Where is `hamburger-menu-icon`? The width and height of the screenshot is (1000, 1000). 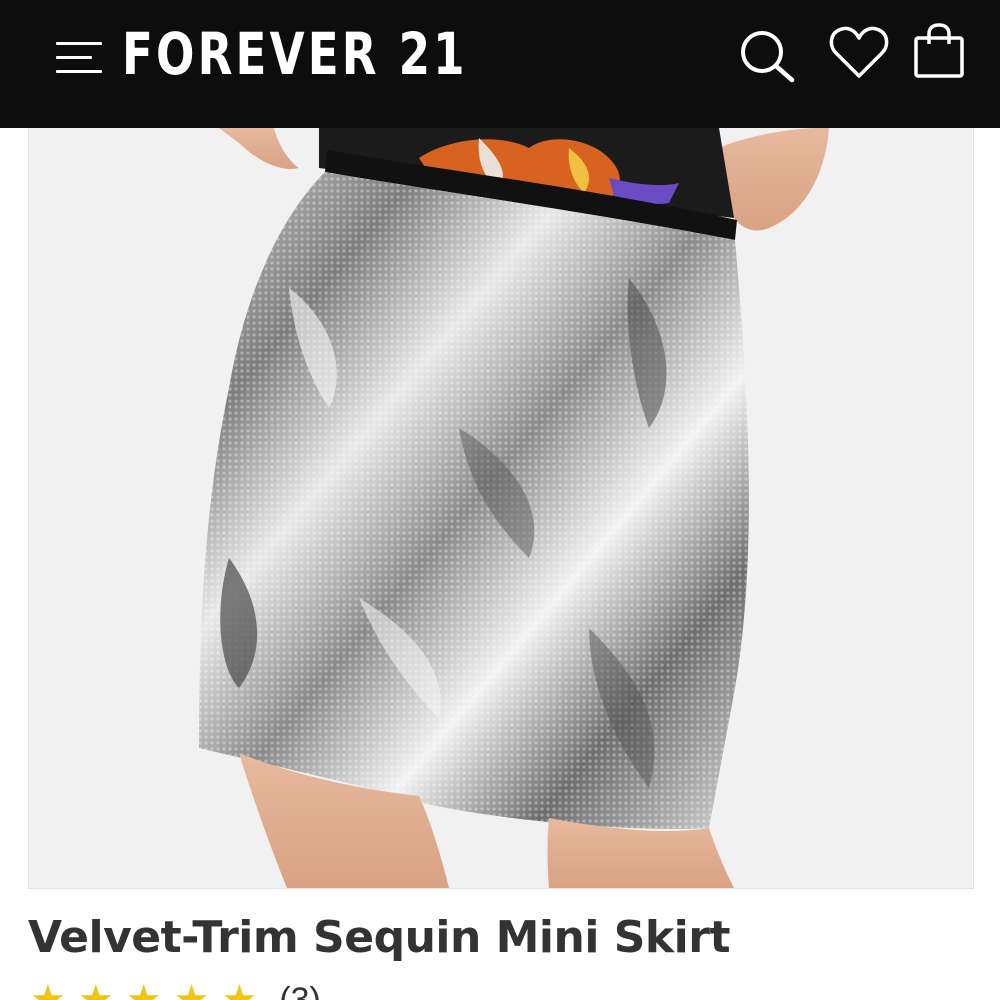
hamburger-menu-icon is located at coordinates (79, 58).